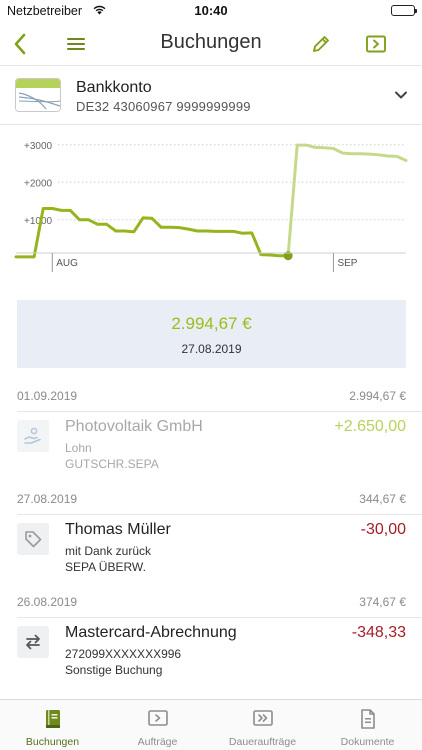  Describe the element at coordinates (211, 349) in the screenshot. I see `balance-date: 27.08.2019` at that location.